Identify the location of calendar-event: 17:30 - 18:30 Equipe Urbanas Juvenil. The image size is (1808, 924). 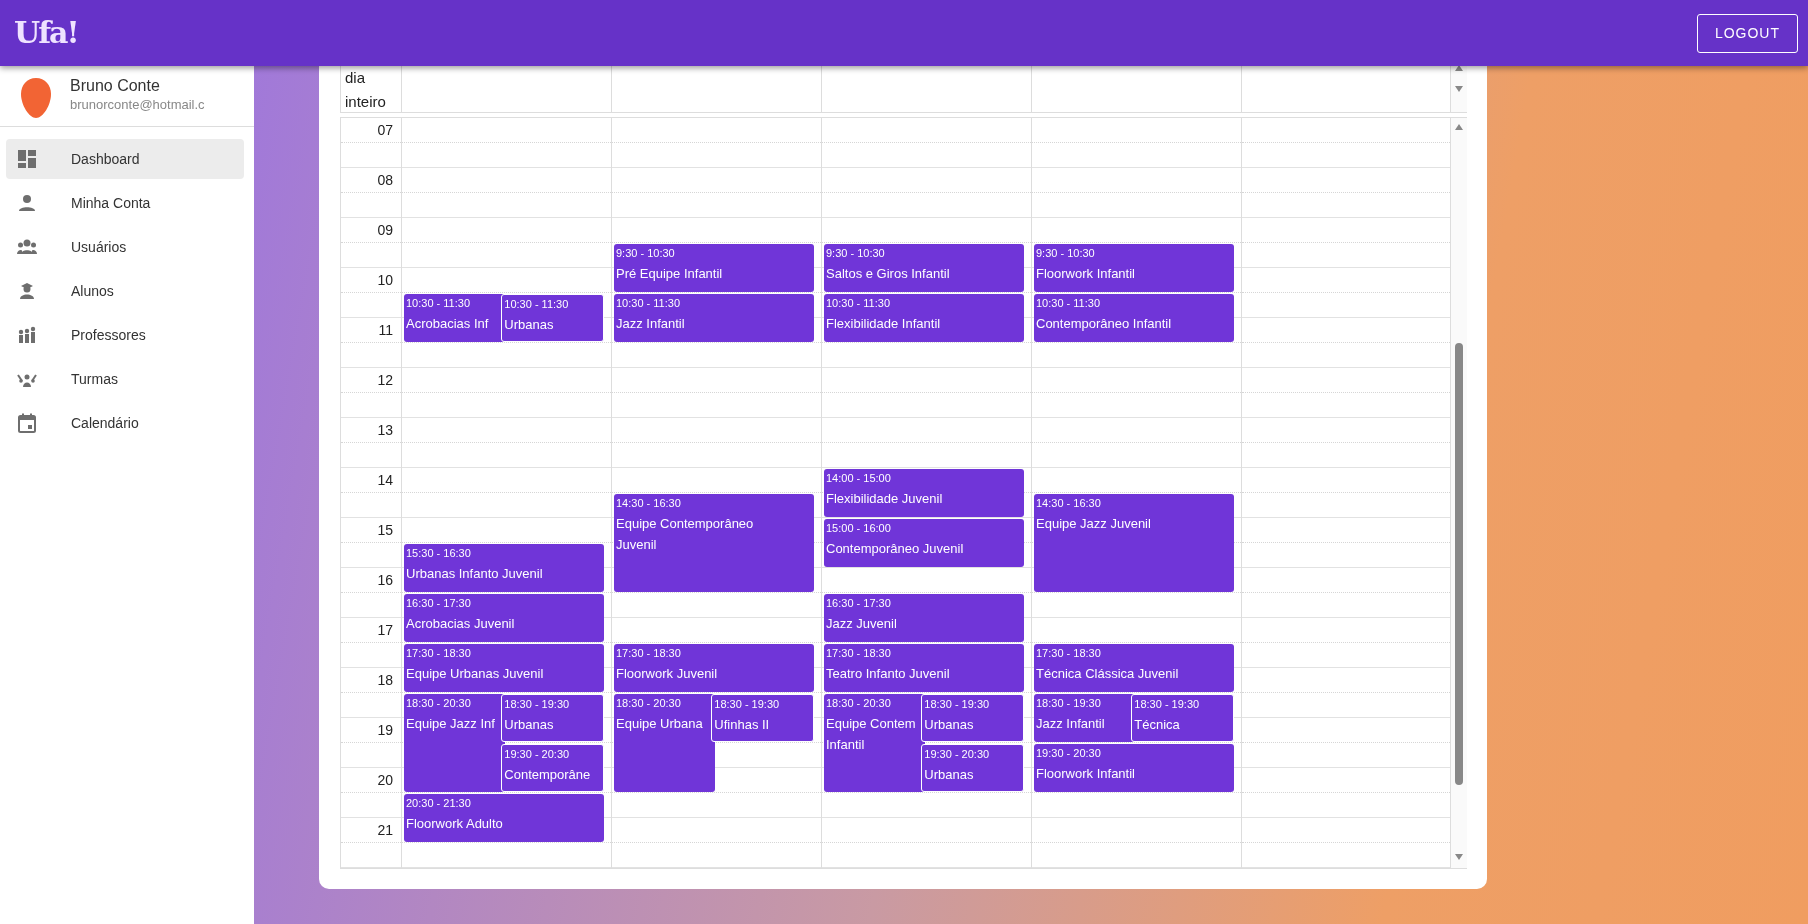
(504, 668).